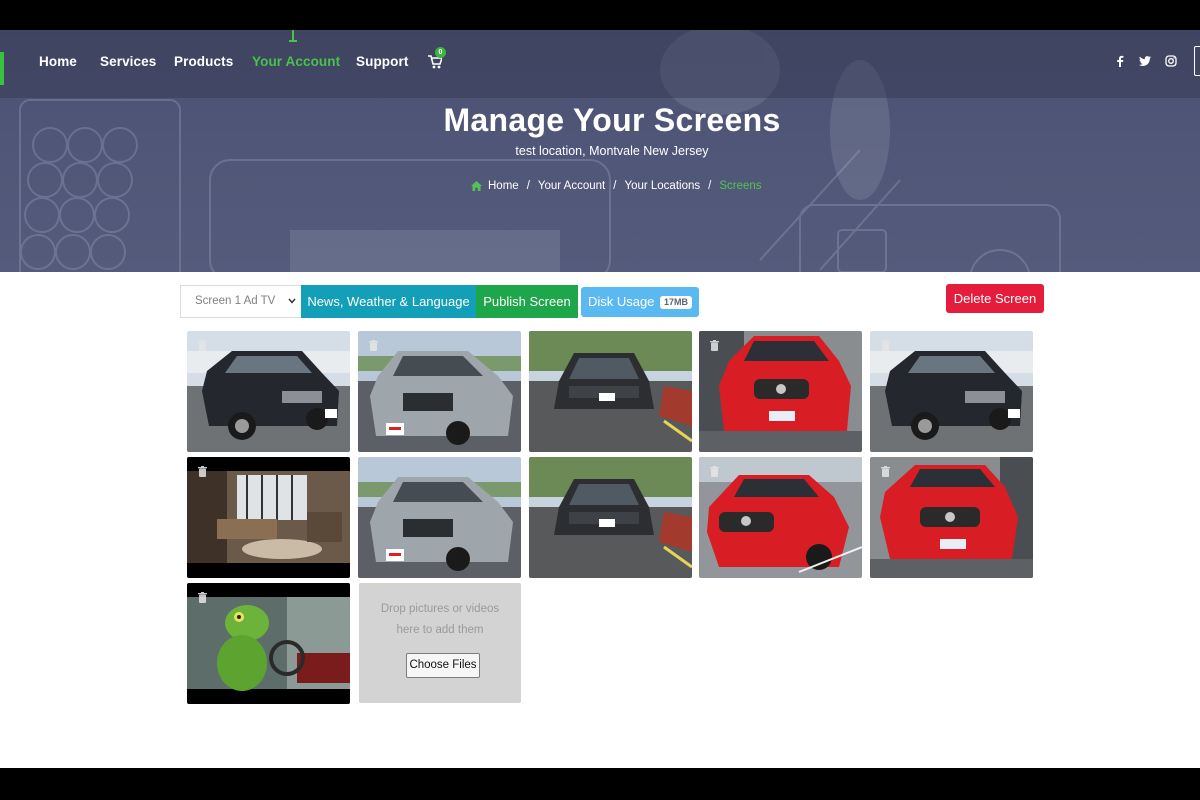 This screenshot has width=1200, height=800. What do you see at coordinates (612, 151) in the screenshot?
I see `location-subtitle: test location, Montvale New Jersey` at bounding box center [612, 151].